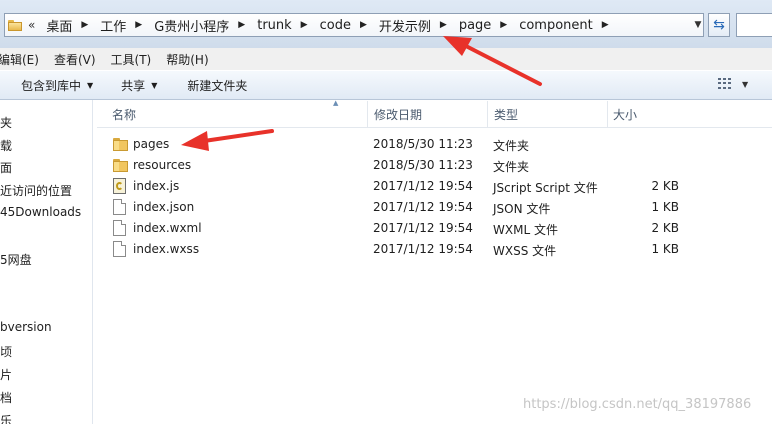 This screenshot has width=772, height=424. What do you see at coordinates (16, 259) in the screenshot?
I see `nav-item-netdisk: 5网盘` at bounding box center [16, 259].